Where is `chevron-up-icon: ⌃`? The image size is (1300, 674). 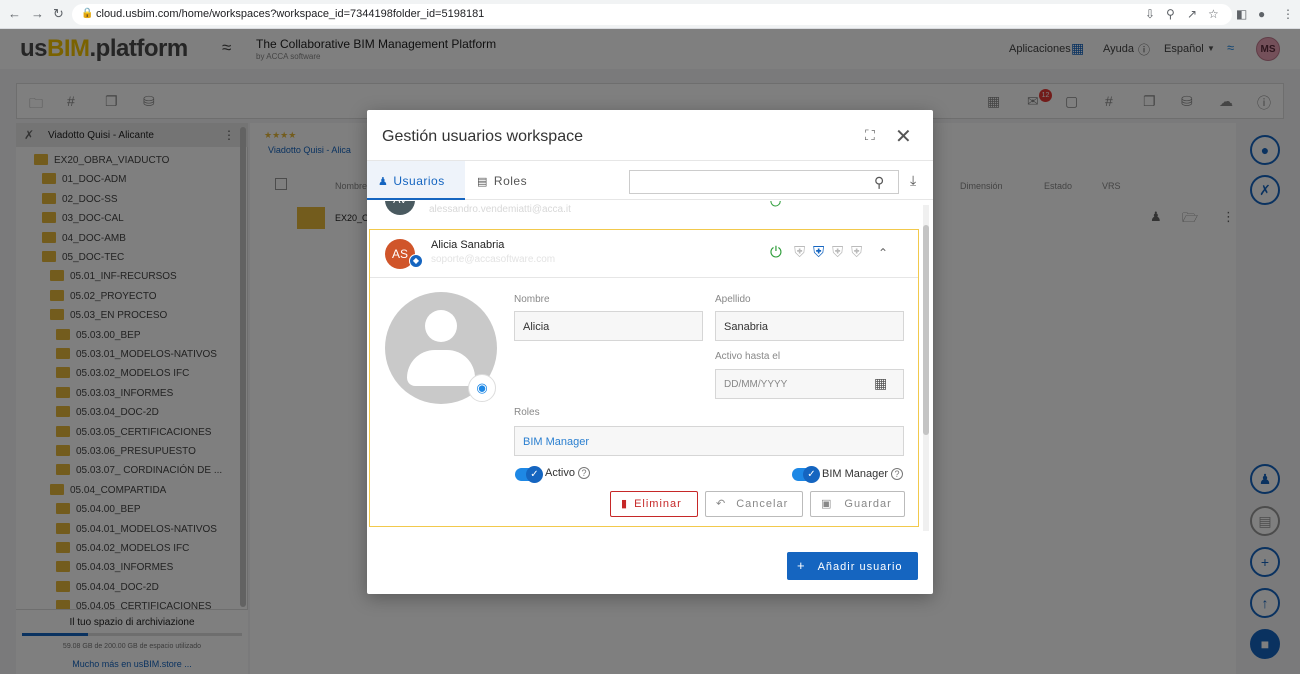 chevron-up-icon: ⌃ is located at coordinates (883, 253).